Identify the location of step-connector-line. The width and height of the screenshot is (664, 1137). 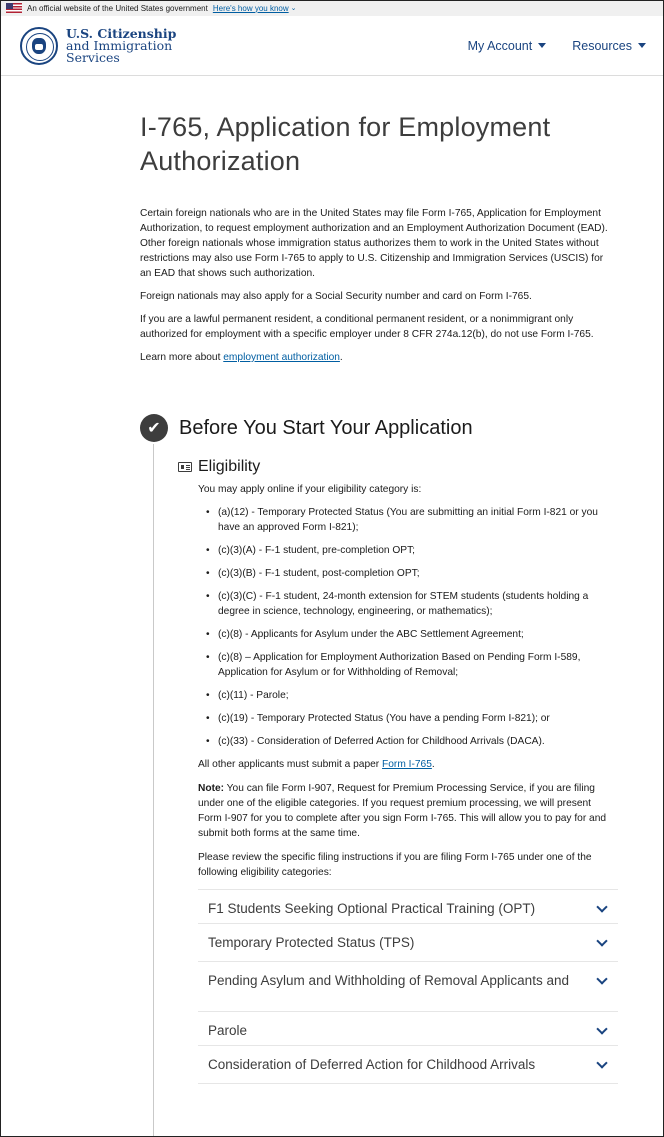
(153, 790).